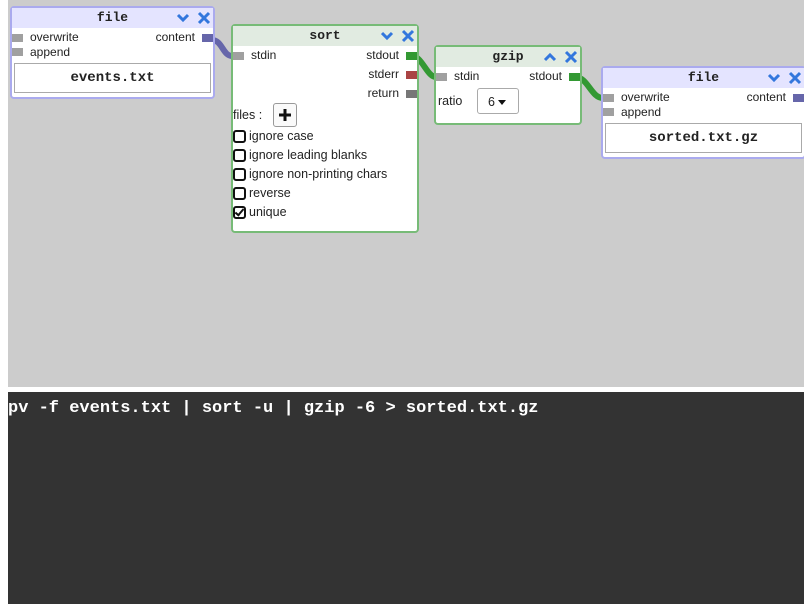 Image resolution: width=804 pixels, height=604 pixels. I want to click on wire-file-content-to-sort-stdin, so click(222, 48).